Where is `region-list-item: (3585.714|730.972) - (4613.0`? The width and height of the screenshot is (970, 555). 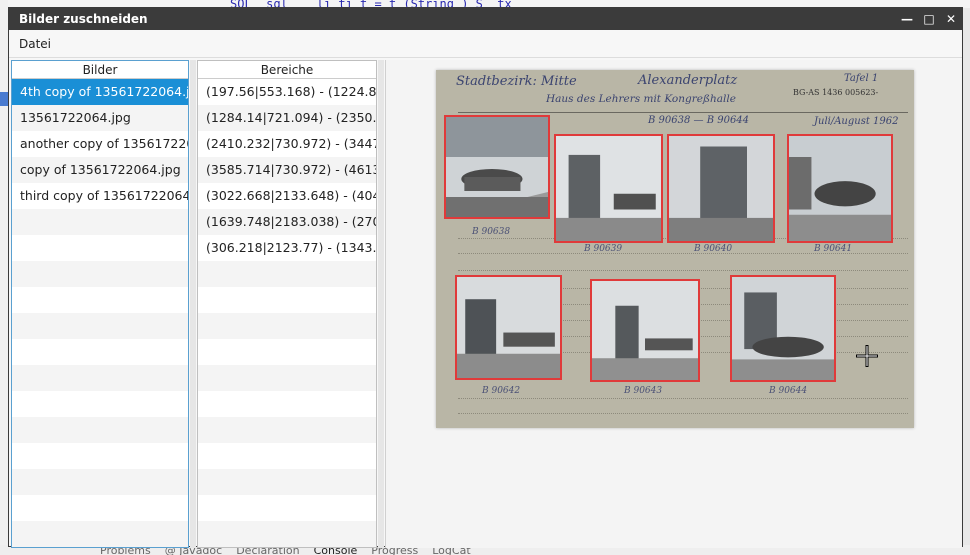
region-list-item: (3585.714|730.972) - (4613.0 is located at coordinates (287, 170).